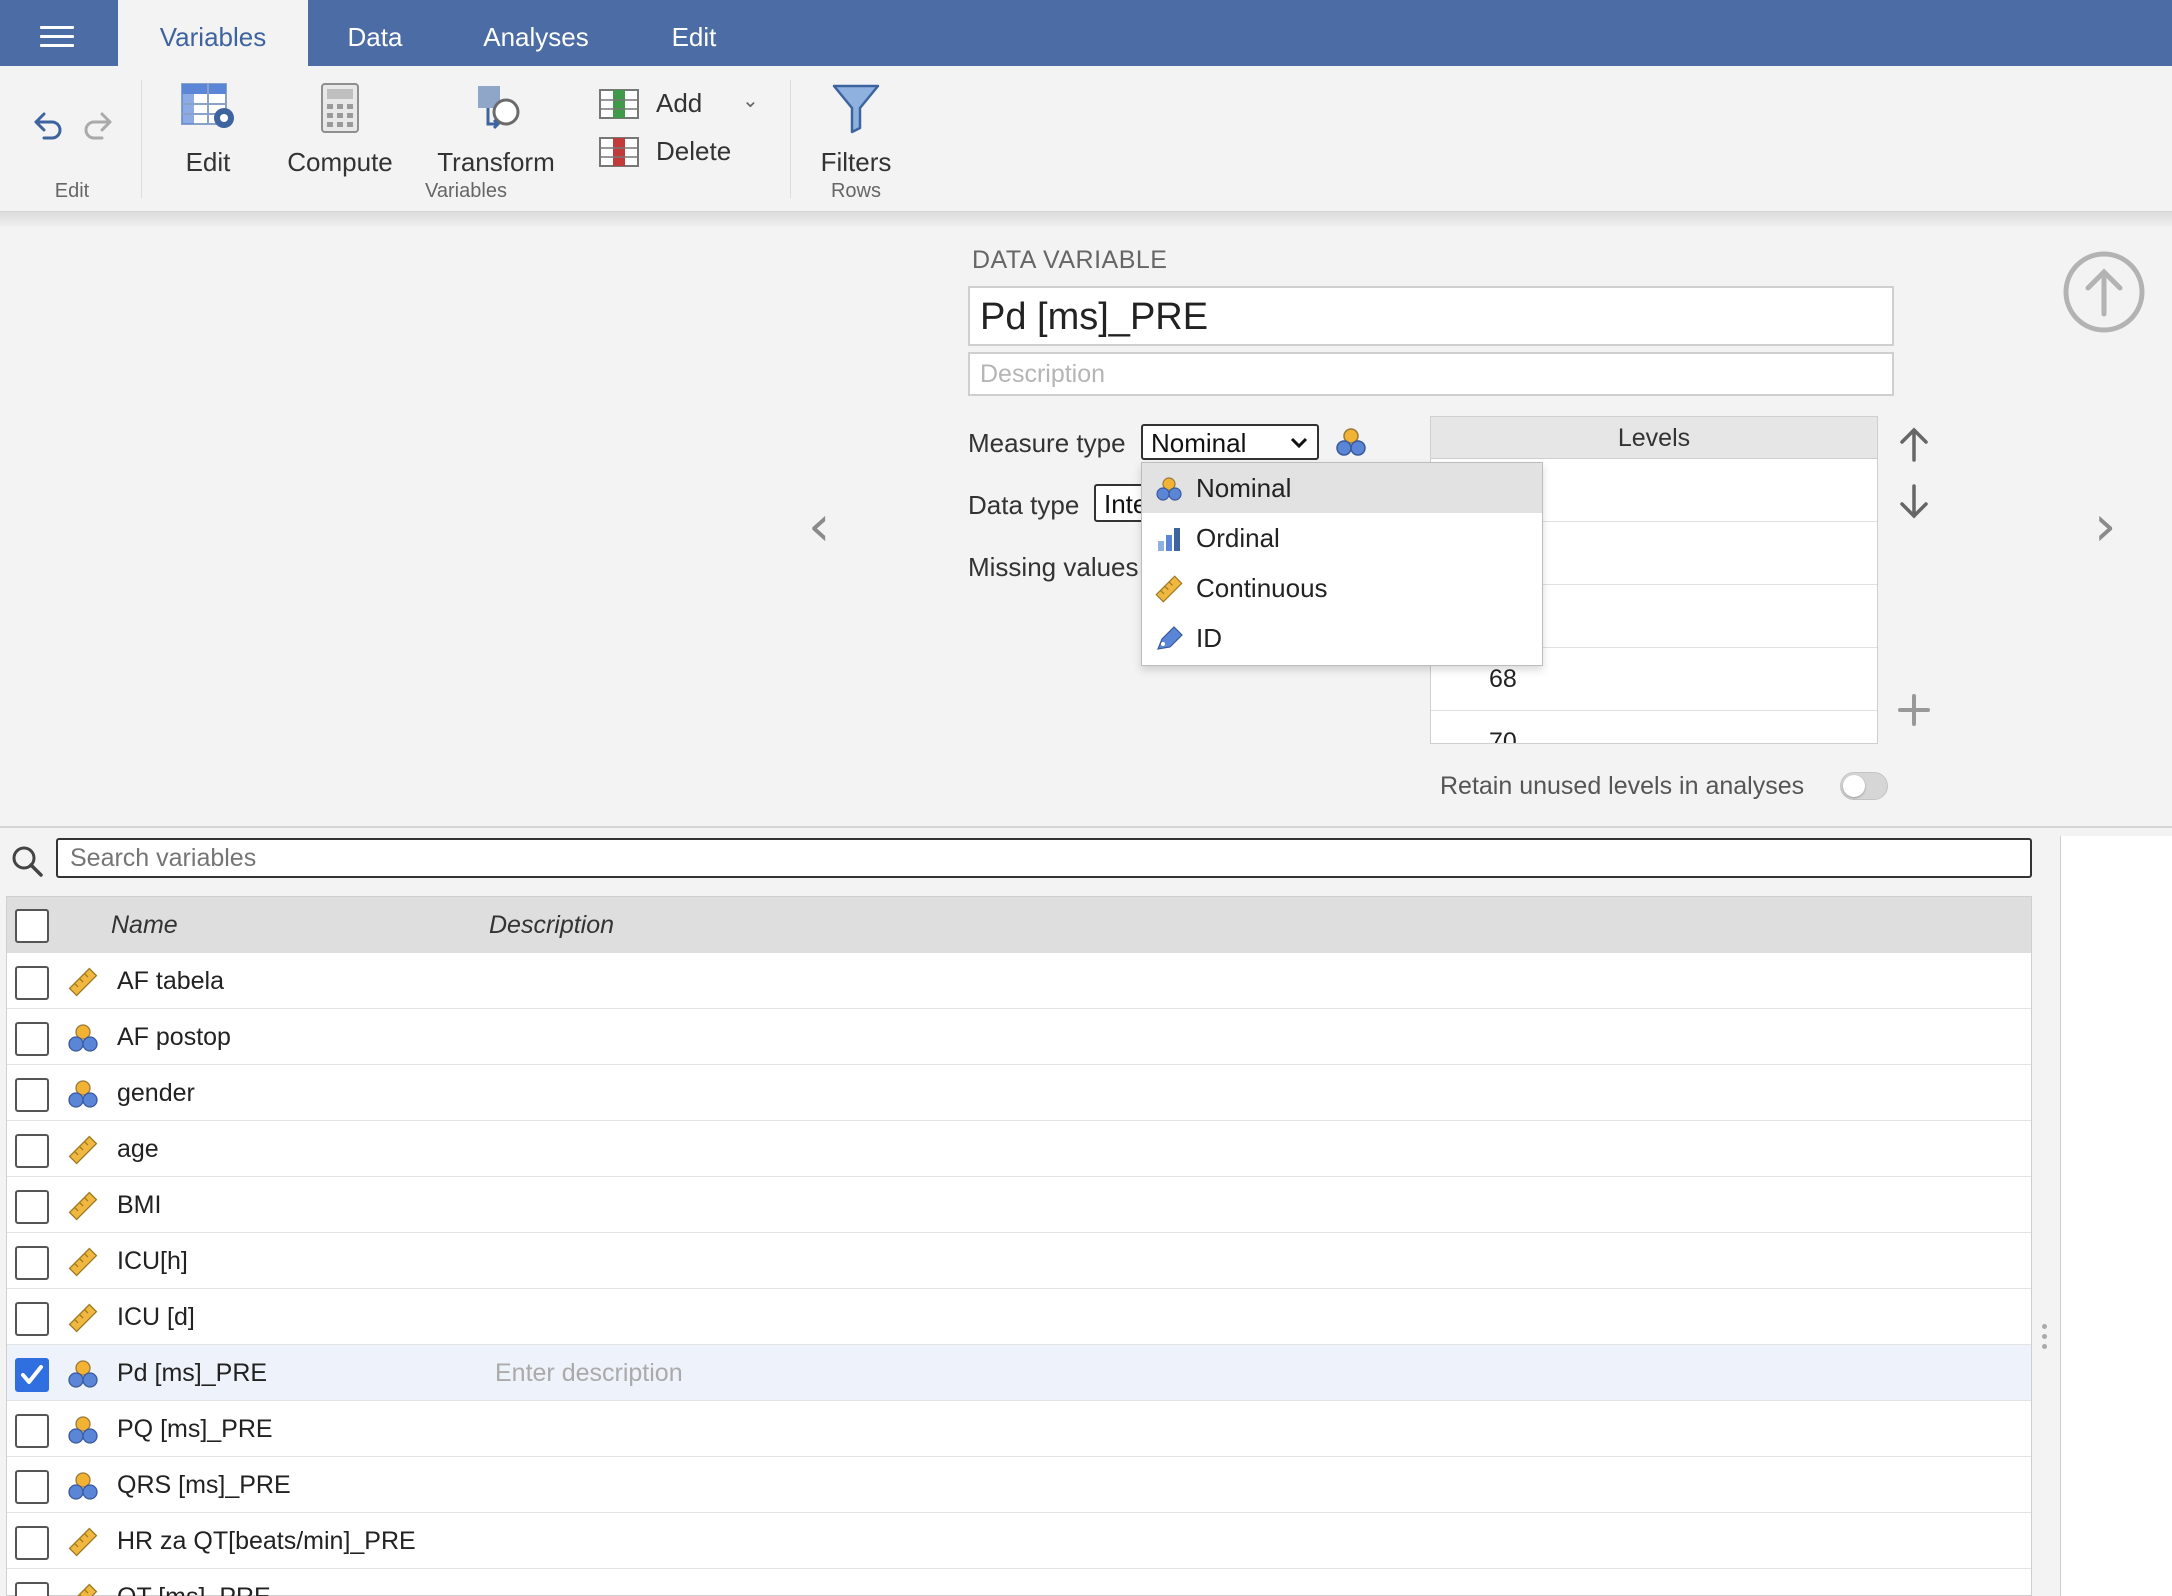  I want to click on dropdown-option-label: Ordinal, so click(1238, 538).